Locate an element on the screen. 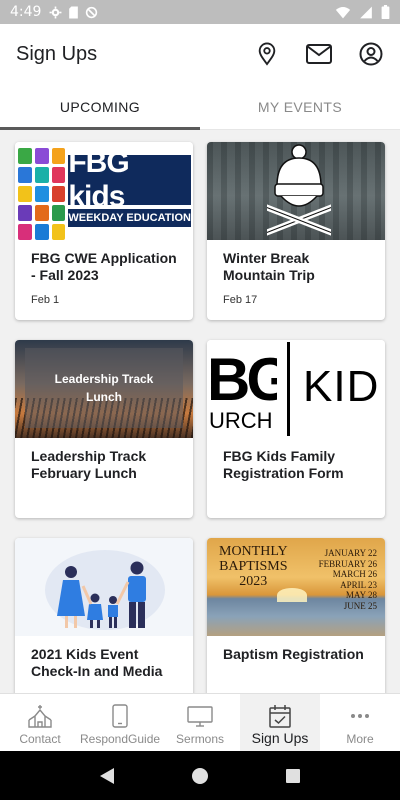 The image size is (400, 800). nav-respondguide: RespondGuide is located at coordinates (120, 722).